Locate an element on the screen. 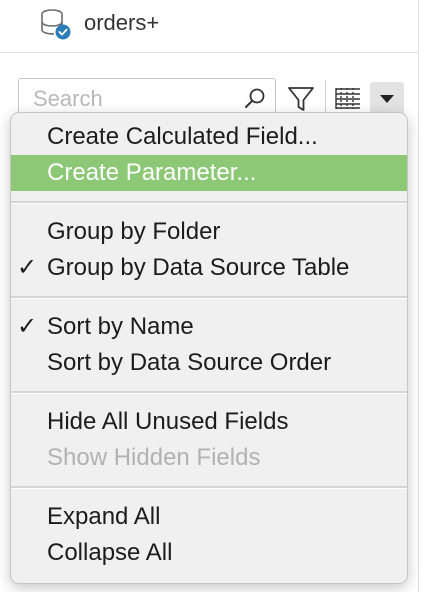 The width and height of the screenshot is (430, 592). menu-item-label: Expand All is located at coordinates (104, 516).